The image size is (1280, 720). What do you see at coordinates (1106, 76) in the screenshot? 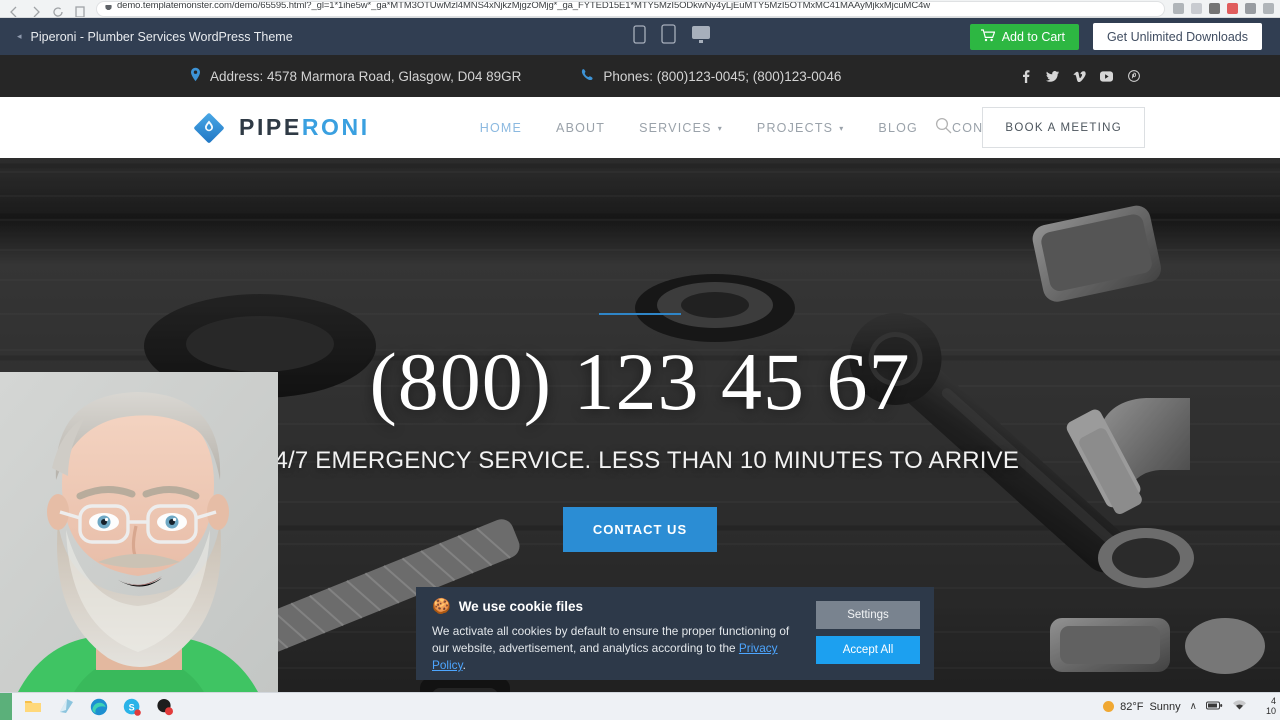
I see `youtube-icon` at bounding box center [1106, 76].